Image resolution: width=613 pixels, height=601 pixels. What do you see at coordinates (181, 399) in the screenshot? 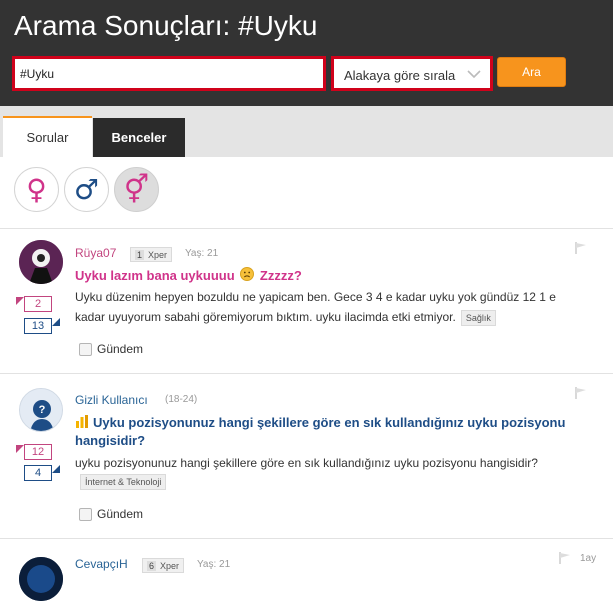
I see `user-age-range: (18-24)` at bounding box center [181, 399].